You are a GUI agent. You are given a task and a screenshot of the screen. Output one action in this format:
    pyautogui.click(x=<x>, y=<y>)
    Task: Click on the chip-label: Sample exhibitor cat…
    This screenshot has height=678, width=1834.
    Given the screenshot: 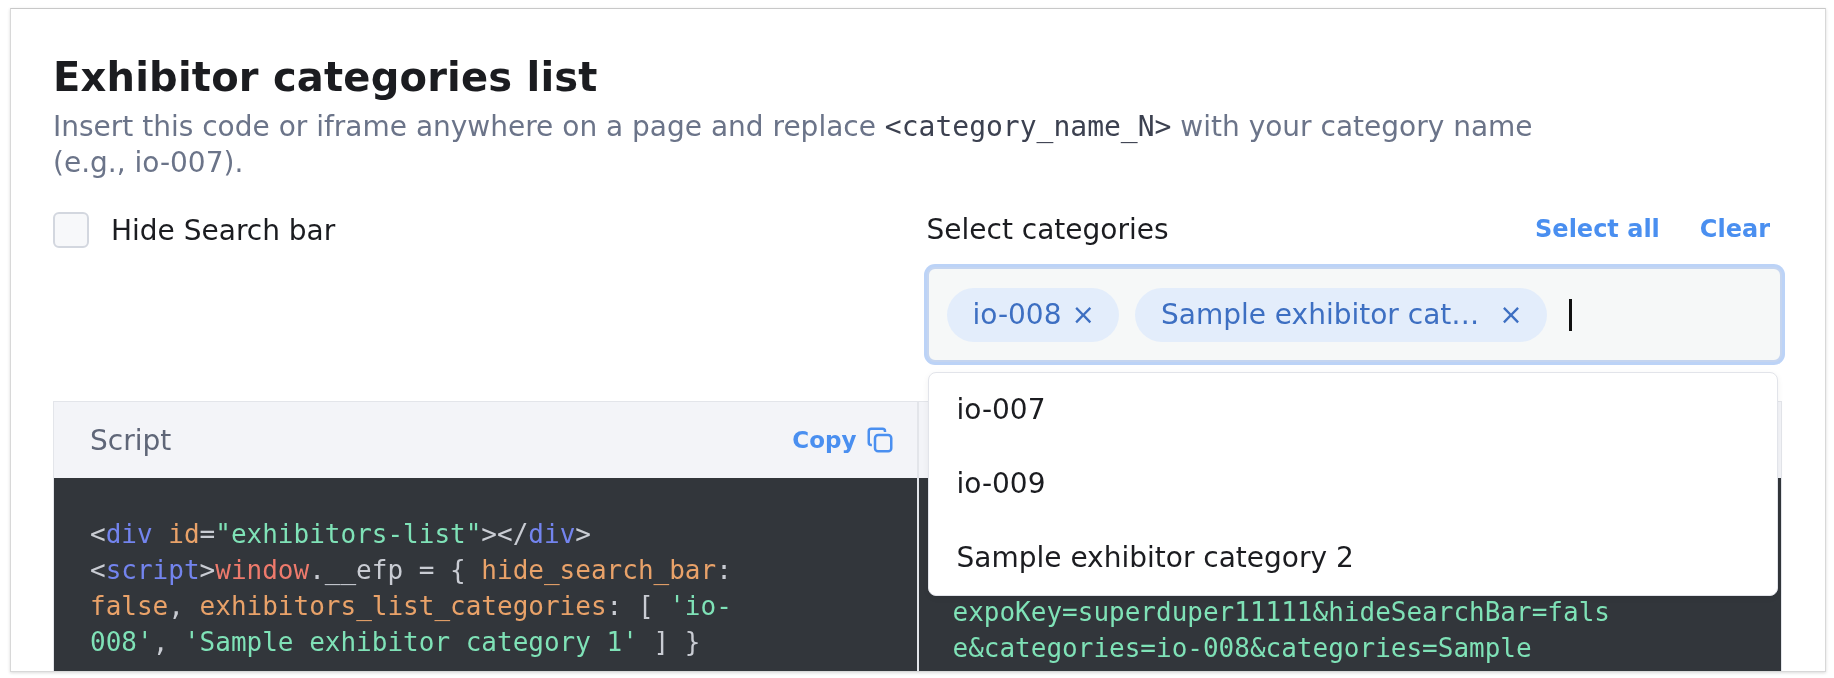 What is the action you would take?
    pyautogui.click(x=1320, y=314)
    